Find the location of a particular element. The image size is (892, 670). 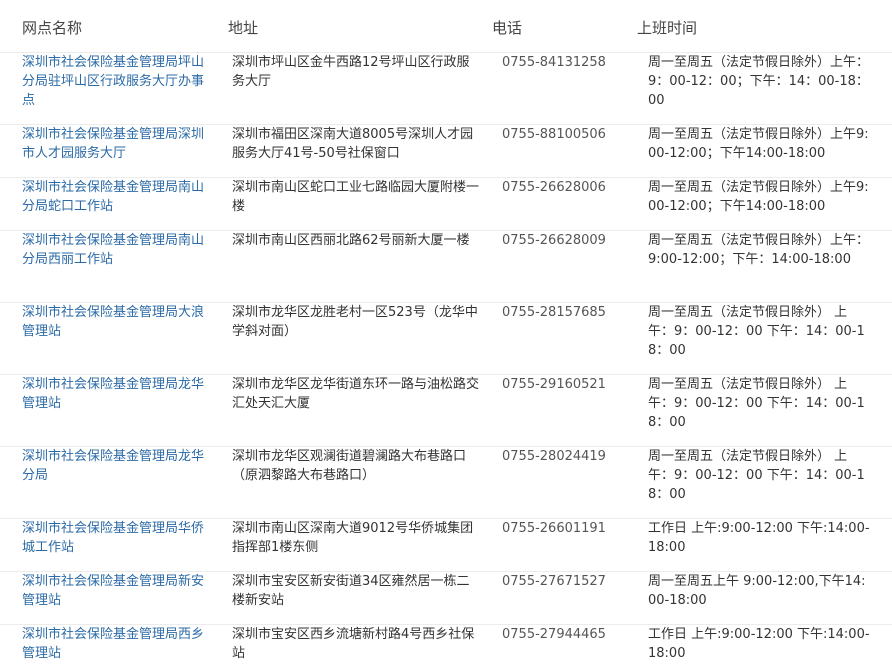

branch-address: 深圳市福田区深南大道8005号深圳人才园服务大厅41号-50号社保窗口 is located at coordinates (353, 144).